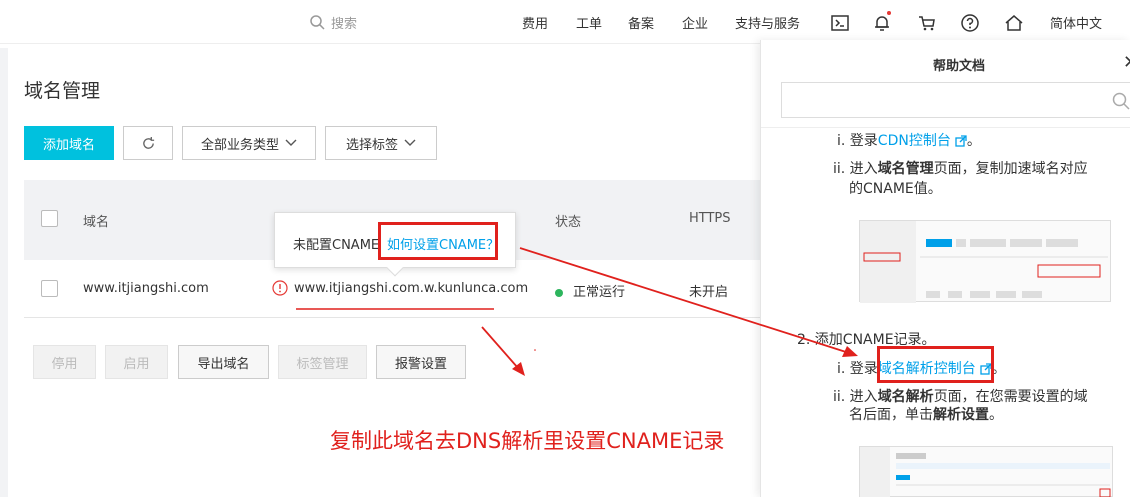 The height and width of the screenshot is (497, 1130). I want to click on business-type-dropdown: 全部业务类型, so click(249, 143).